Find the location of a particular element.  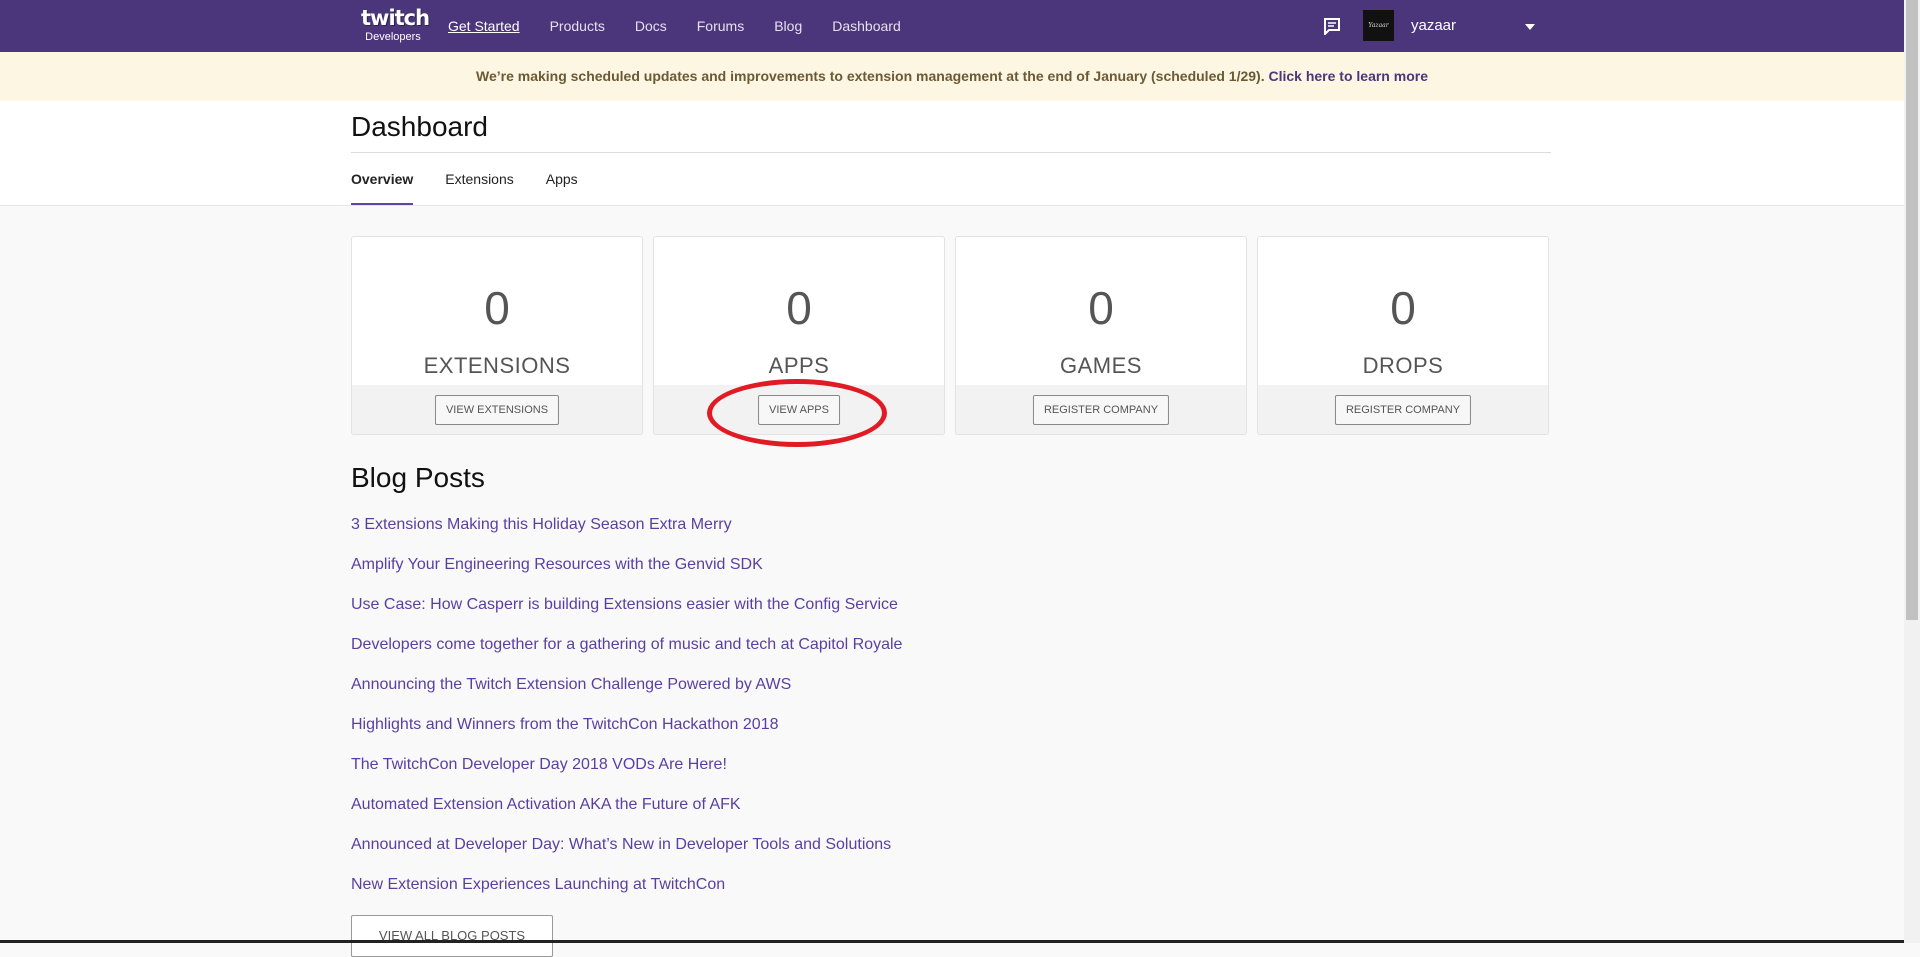

register-company-button-games: REGISTER COMPANY is located at coordinates (1101, 410).